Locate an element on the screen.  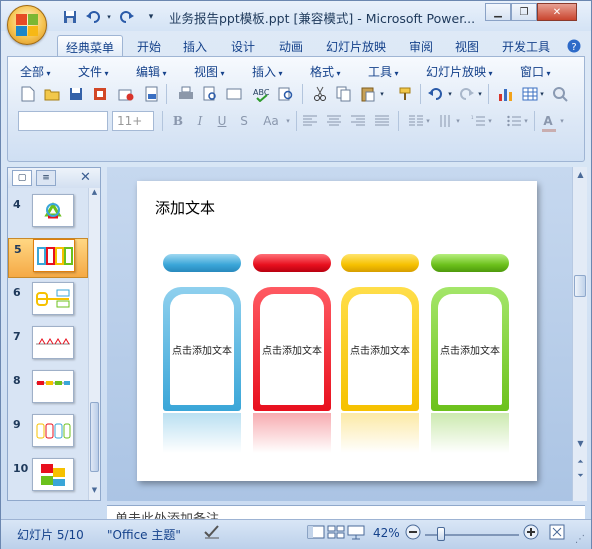
bold-icon: B is located at coordinates (178, 121).